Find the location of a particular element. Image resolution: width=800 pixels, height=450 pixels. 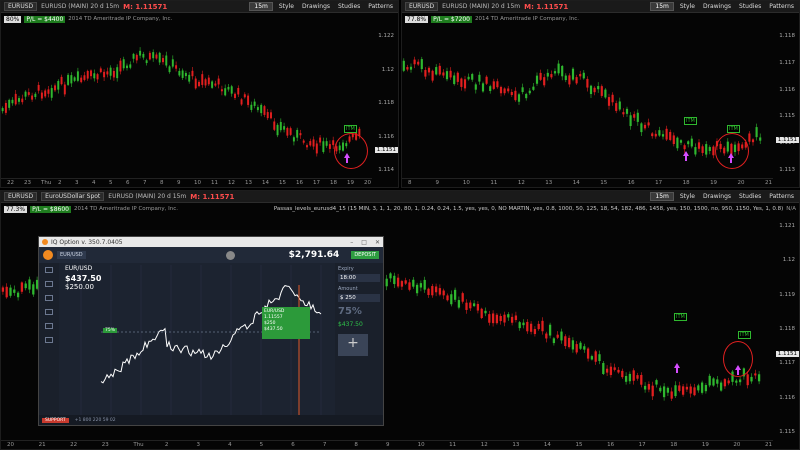

window-titlebar: IQ Option v. 350.7.0405 – □ ✕ is located at coordinates (211, 242).